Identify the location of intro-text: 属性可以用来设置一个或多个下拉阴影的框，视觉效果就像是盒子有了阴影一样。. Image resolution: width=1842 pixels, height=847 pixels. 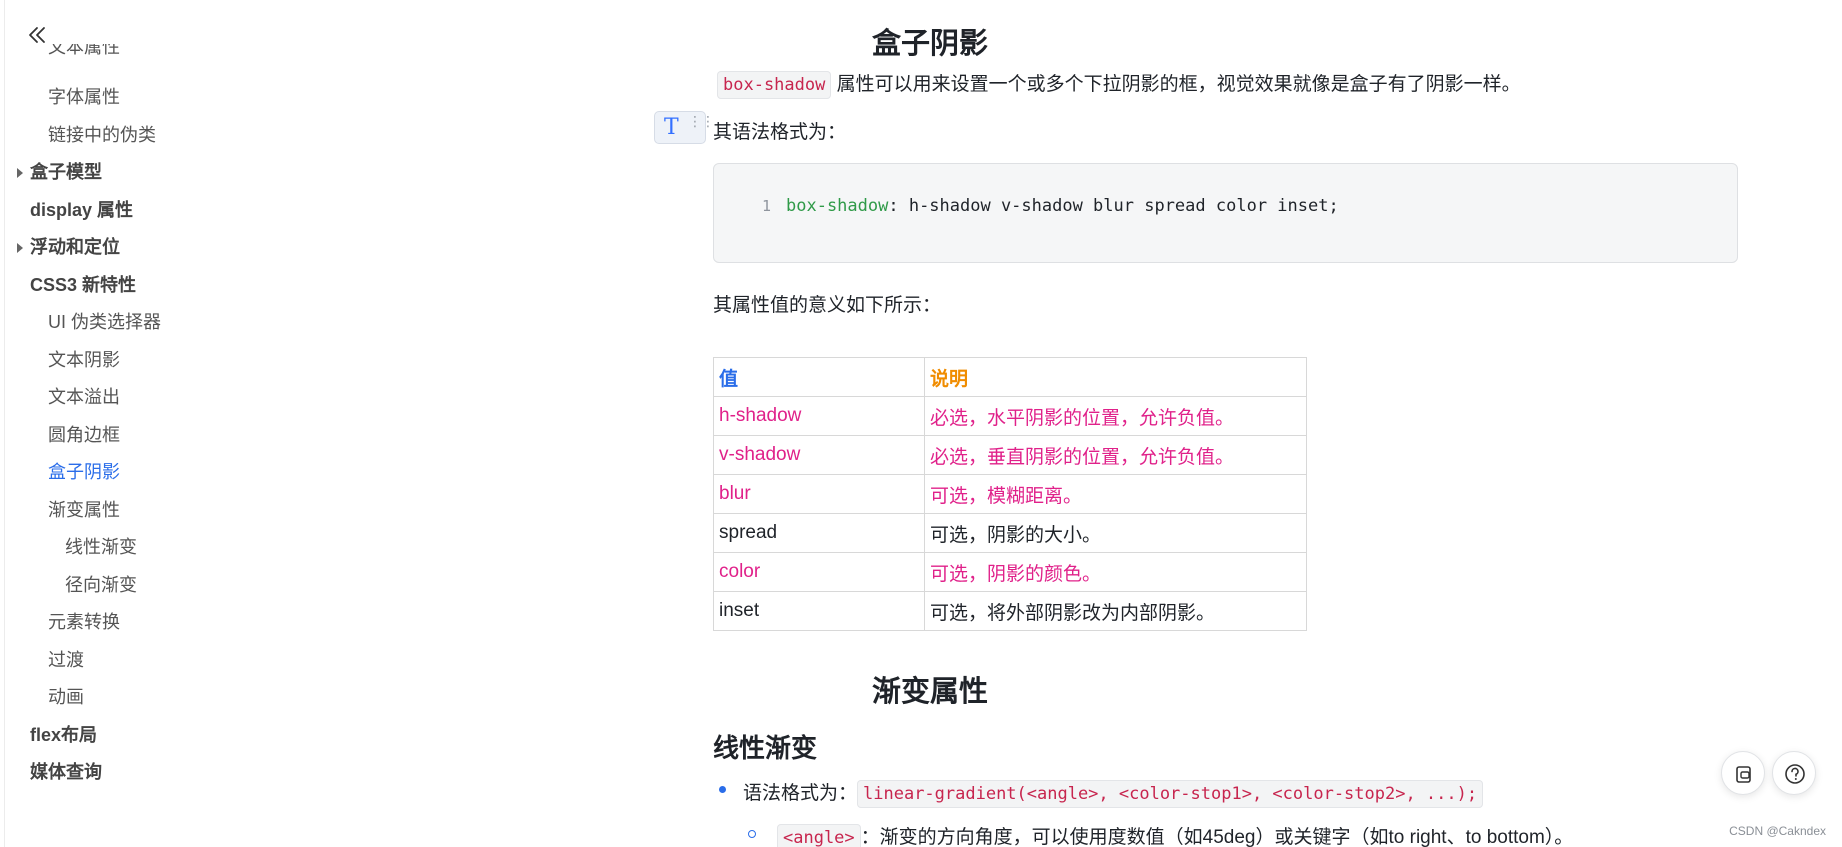
(1176, 84).